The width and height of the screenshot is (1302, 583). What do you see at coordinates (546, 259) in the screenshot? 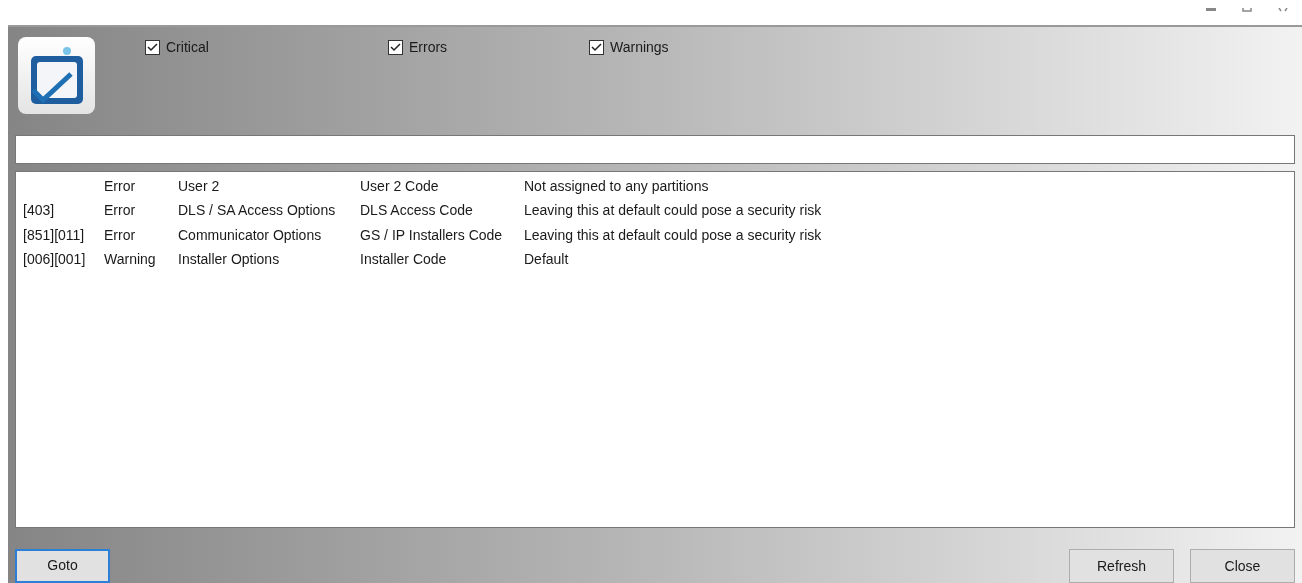
I see `list-cell: Default` at bounding box center [546, 259].